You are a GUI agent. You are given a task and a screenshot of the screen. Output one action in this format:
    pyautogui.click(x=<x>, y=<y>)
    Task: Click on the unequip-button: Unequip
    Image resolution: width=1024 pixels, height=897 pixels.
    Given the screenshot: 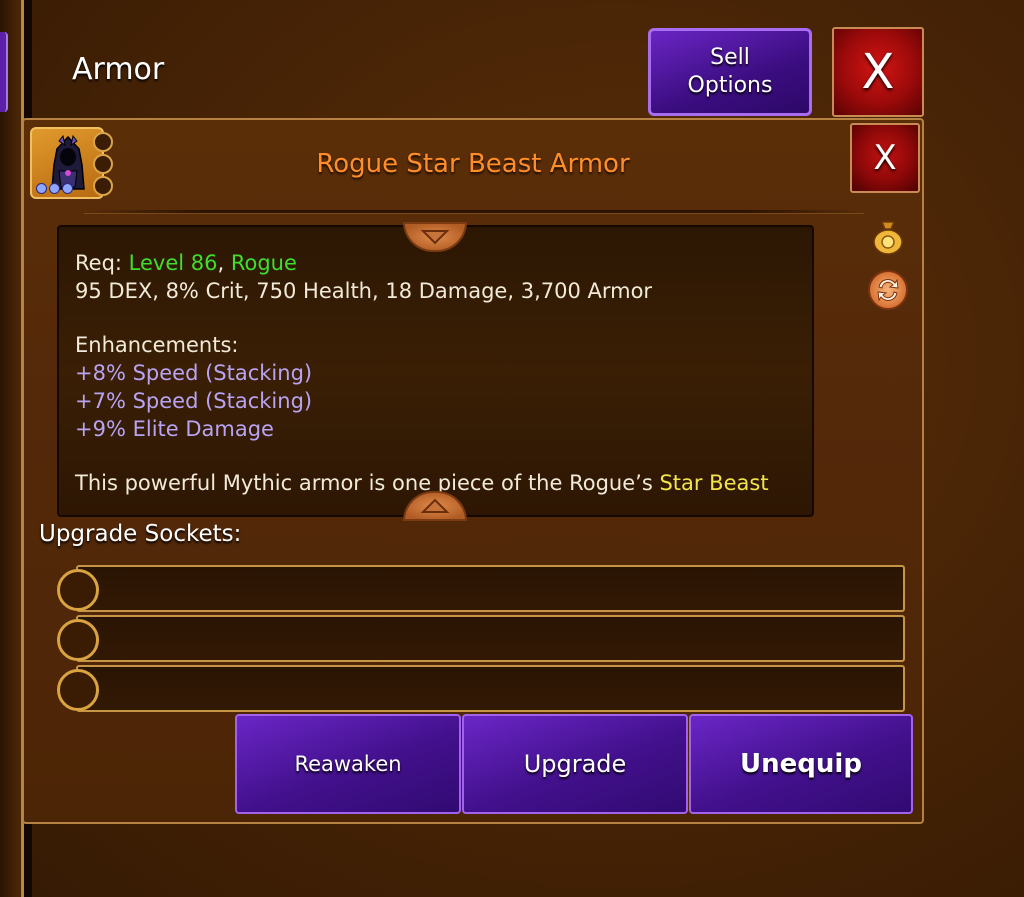 What is the action you would take?
    pyautogui.click(x=801, y=764)
    